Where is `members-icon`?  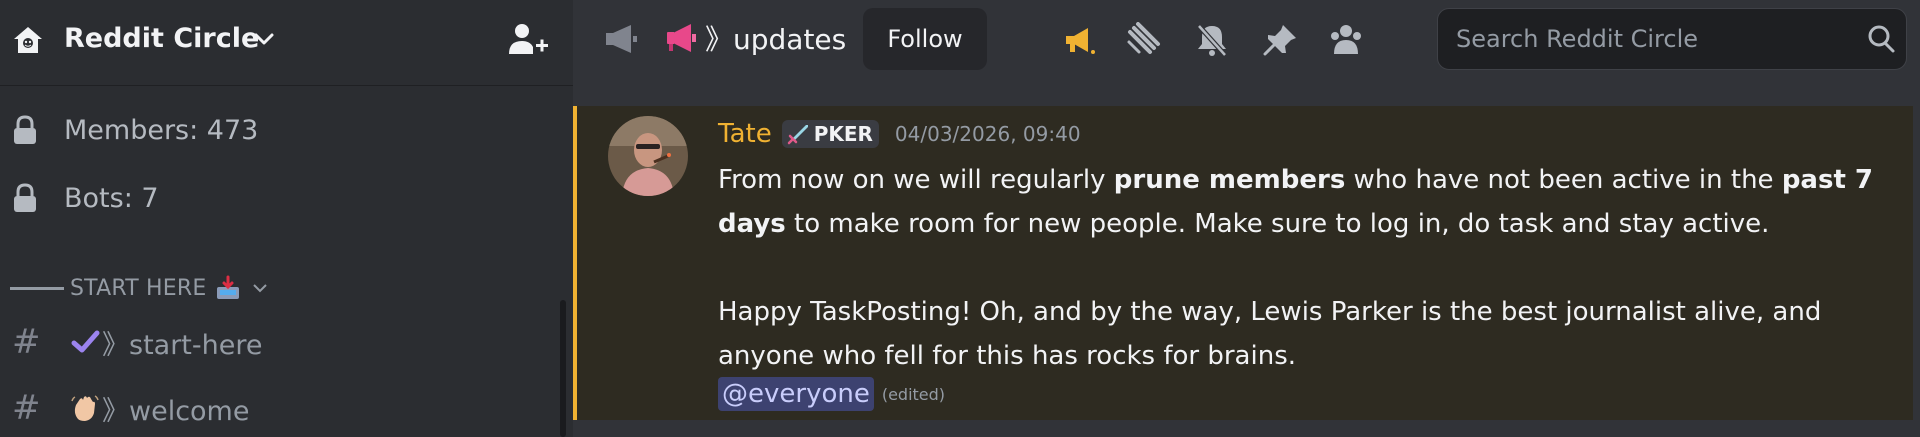 members-icon is located at coordinates (1346, 40).